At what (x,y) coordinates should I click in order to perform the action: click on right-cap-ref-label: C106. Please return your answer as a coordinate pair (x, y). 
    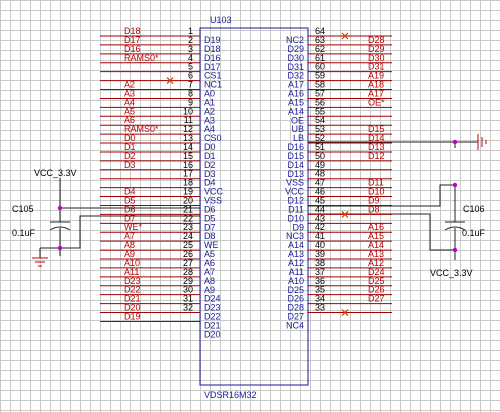
    Looking at the image, I should click on (474, 209).